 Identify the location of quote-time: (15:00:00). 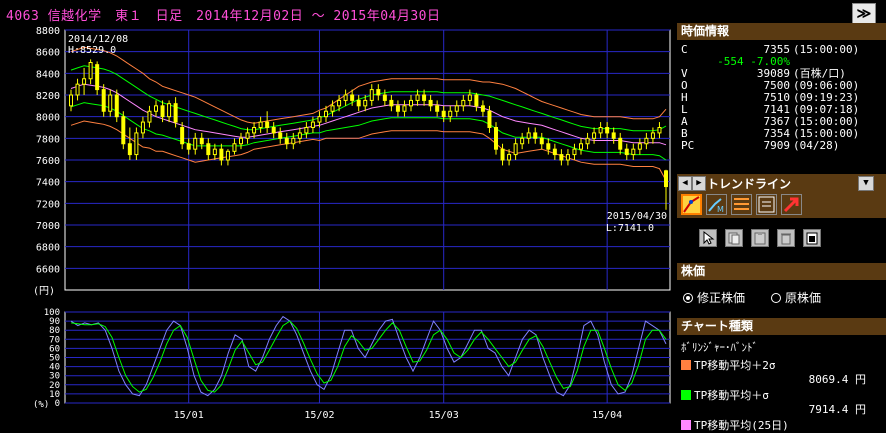
(826, 49).